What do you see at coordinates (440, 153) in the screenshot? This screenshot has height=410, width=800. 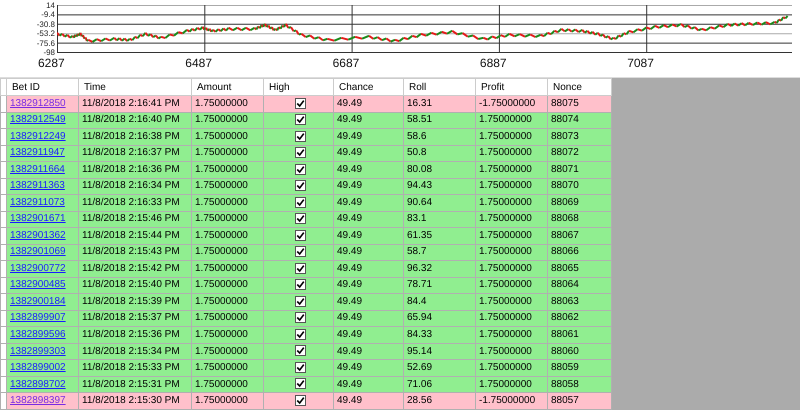 I see `table-cell: 50.8` at bounding box center [440, 153].